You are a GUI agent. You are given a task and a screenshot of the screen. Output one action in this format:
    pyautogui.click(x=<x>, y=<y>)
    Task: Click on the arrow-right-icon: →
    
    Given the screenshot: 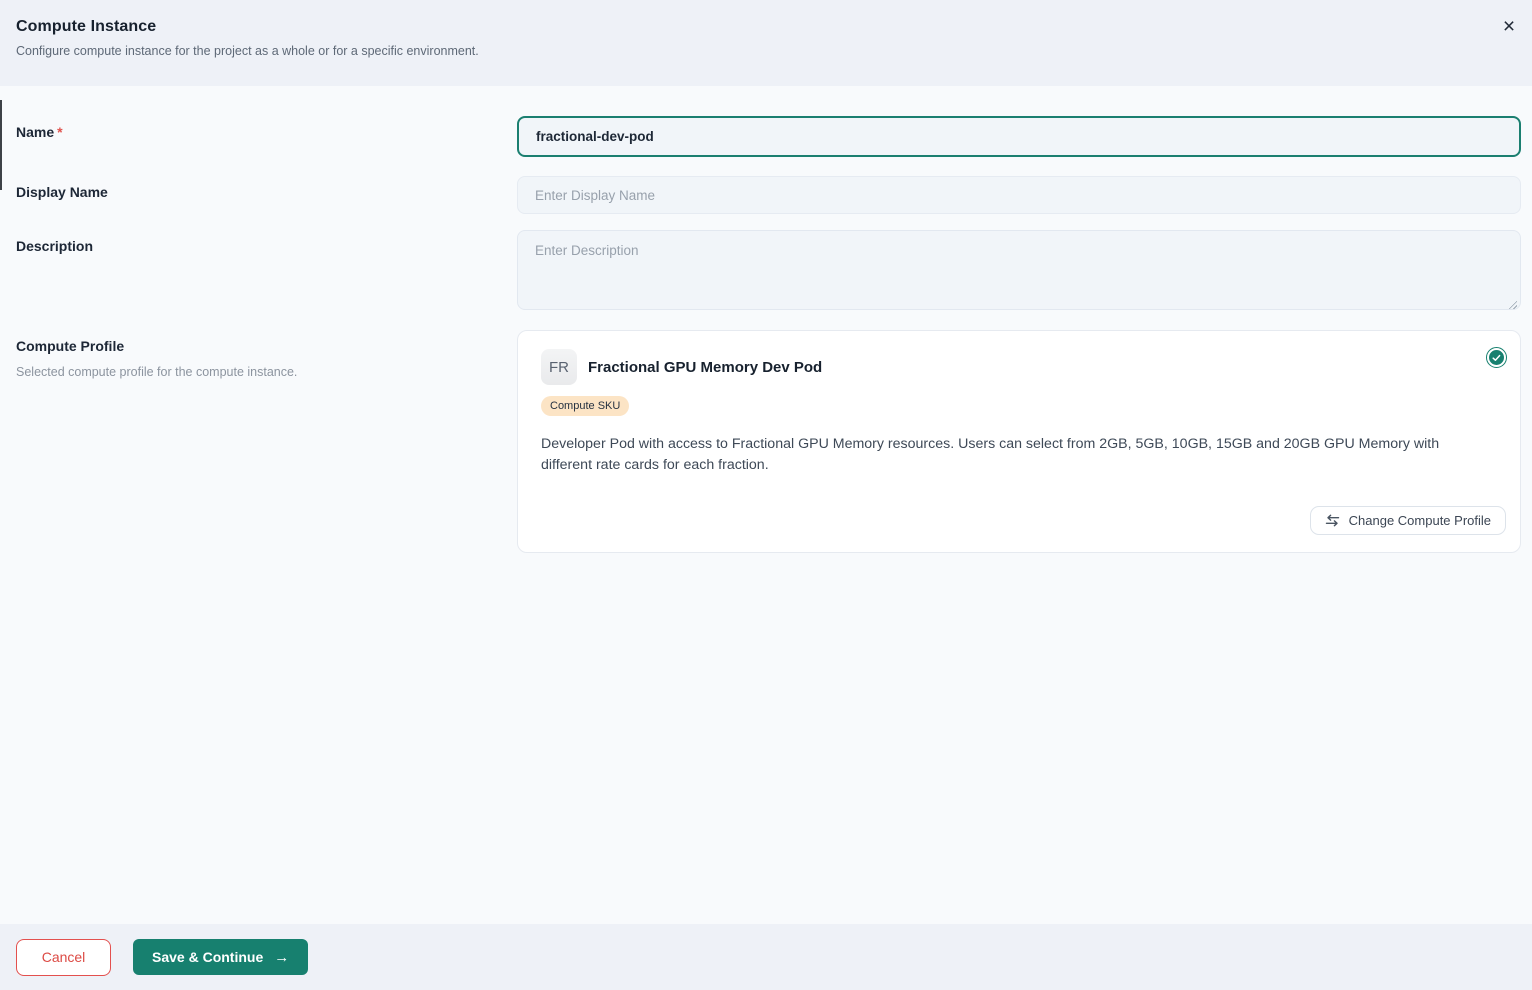 What is the action you would take?
    pyautogui.click(x=282, y=957)
    